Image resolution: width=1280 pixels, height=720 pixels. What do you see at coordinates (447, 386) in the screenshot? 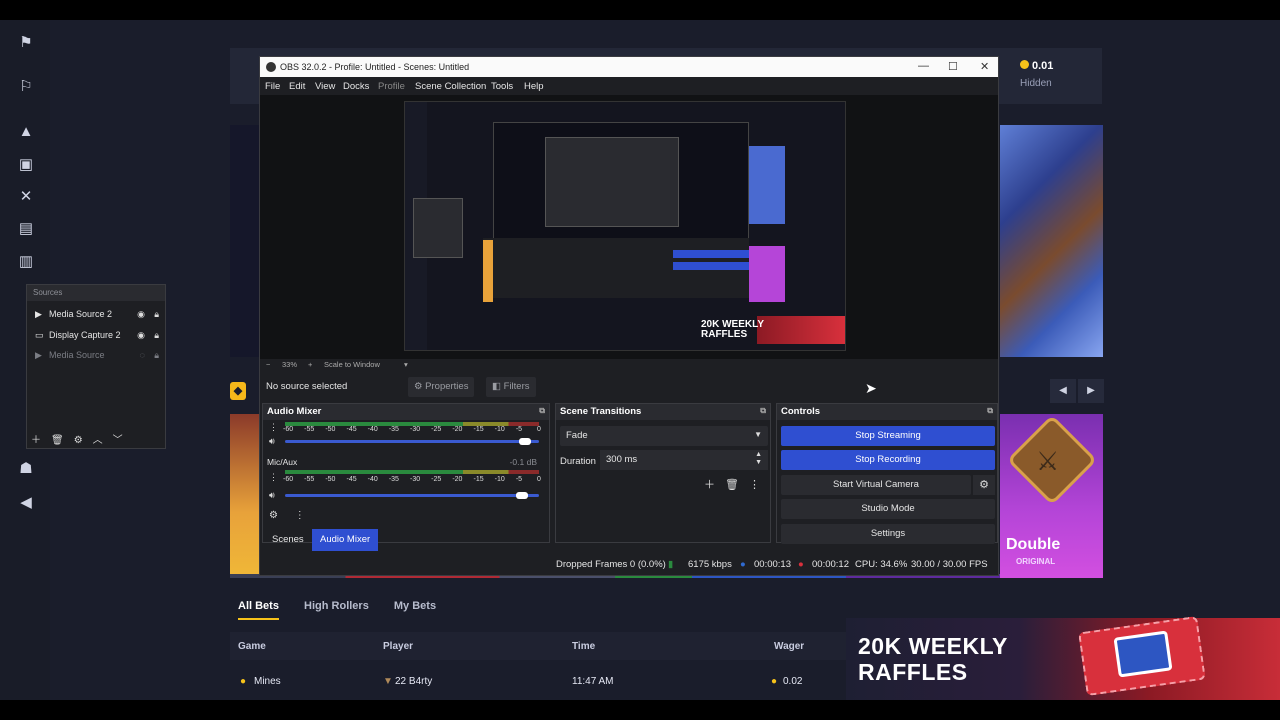
I see `properties-label: Properties` at bounding box center [447, 386].